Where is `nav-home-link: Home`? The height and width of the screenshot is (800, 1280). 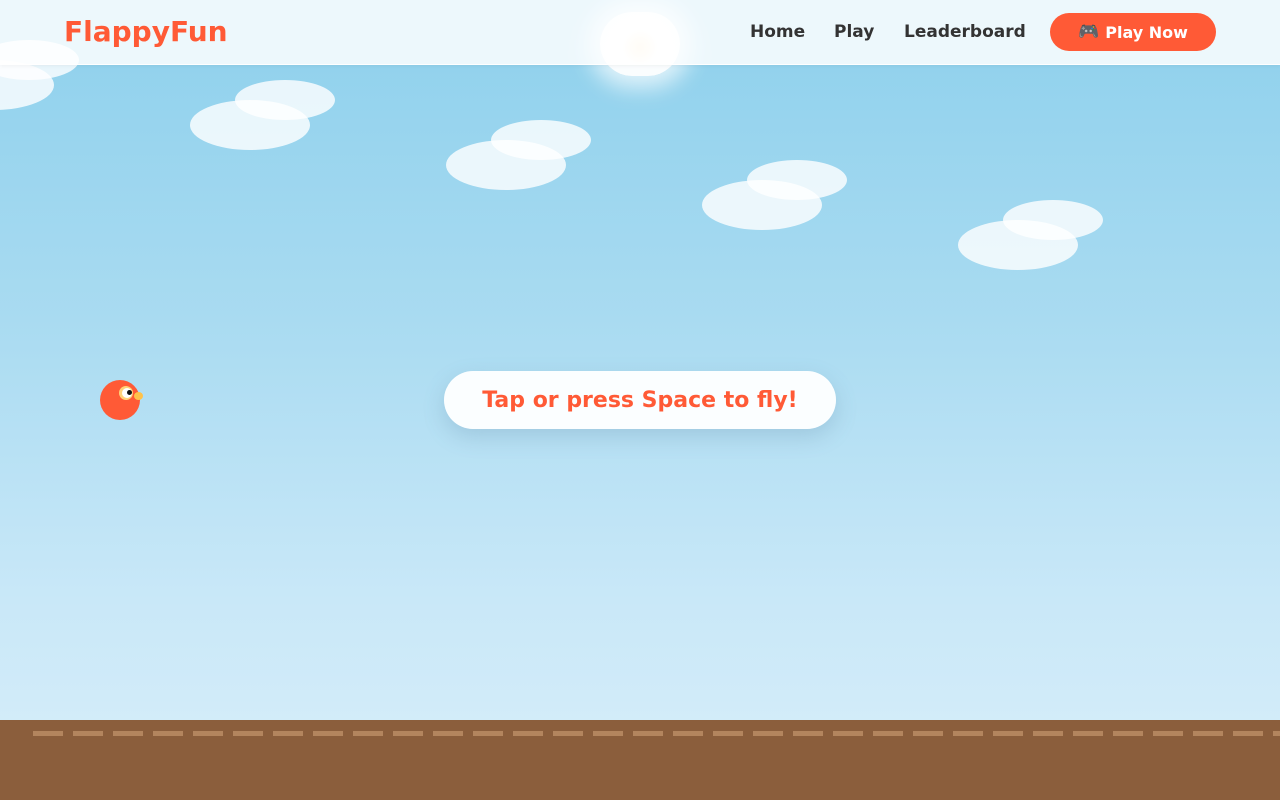 nav-home-link: Home is located at coordinates (777, 32).